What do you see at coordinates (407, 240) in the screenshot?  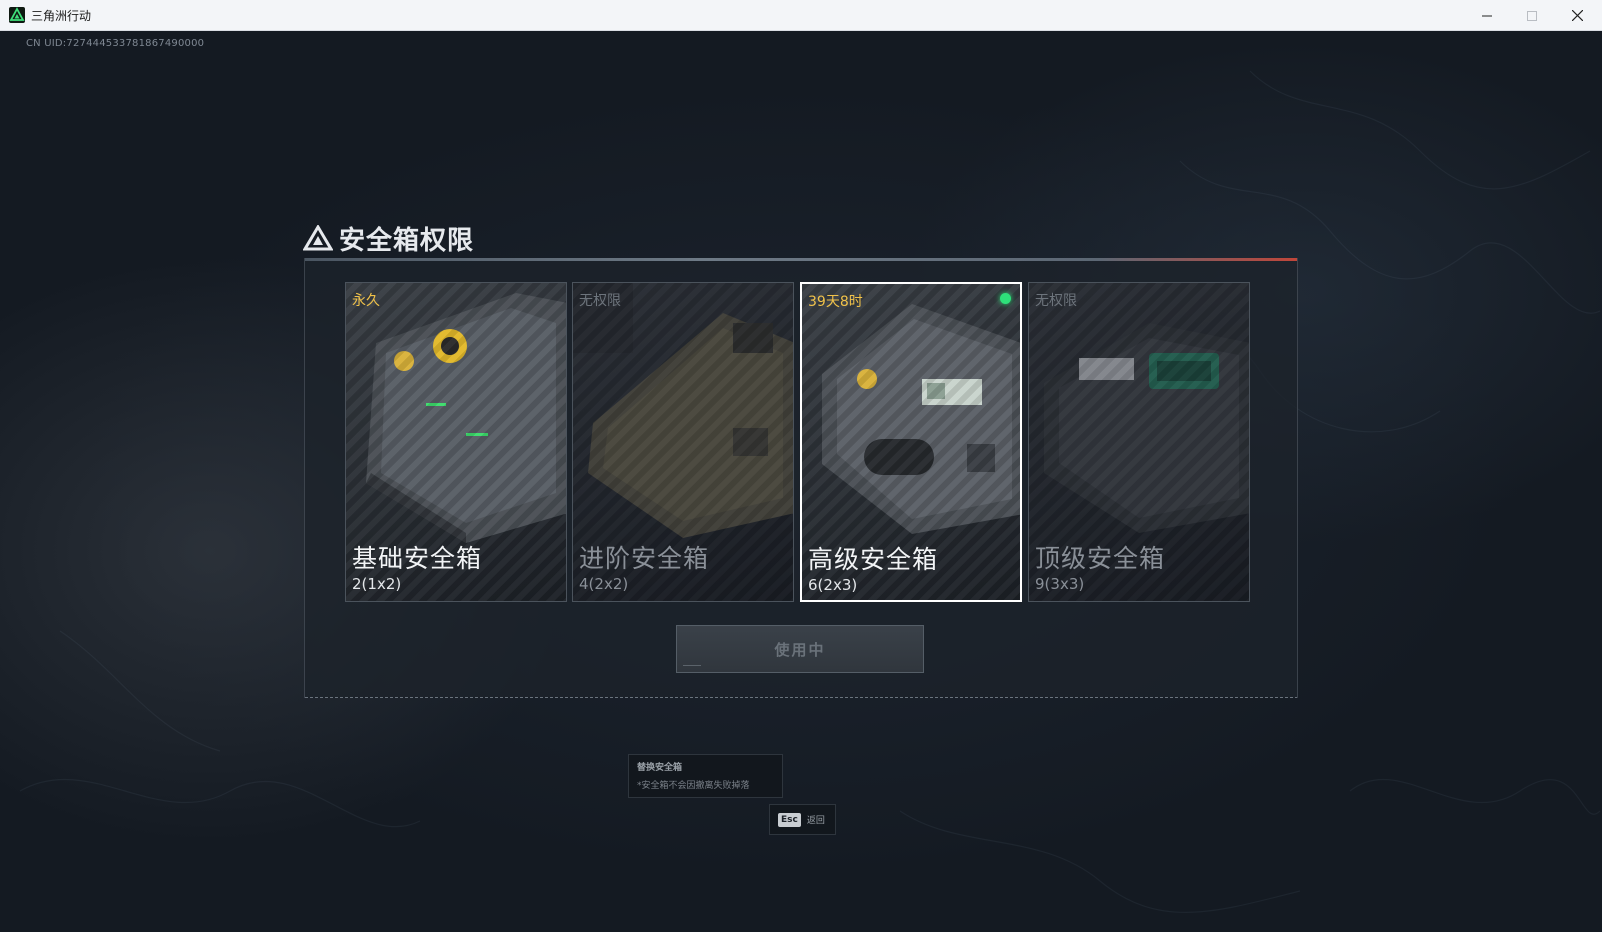 I see `panel-title: 安全箱权限` at bounding box center [407, 240].